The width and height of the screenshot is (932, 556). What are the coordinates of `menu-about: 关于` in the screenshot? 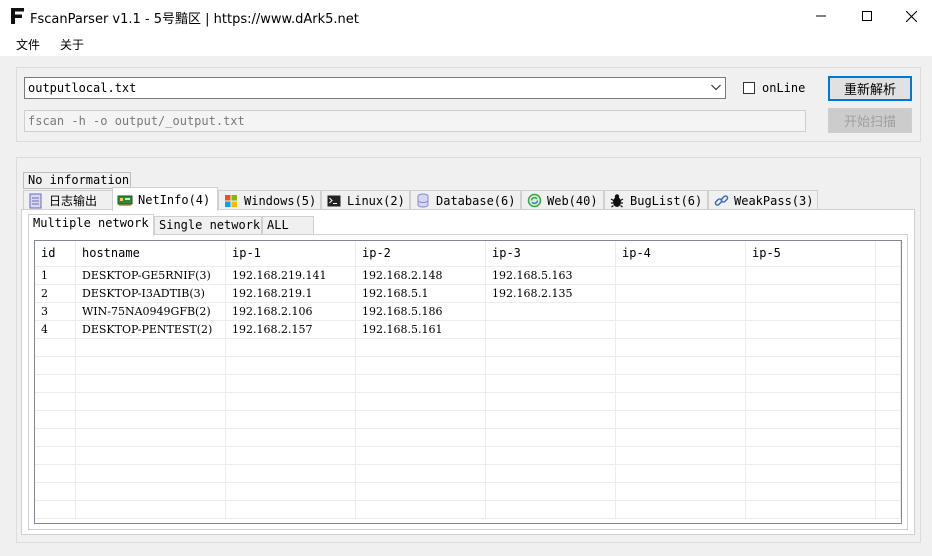 It's located at (72, 44).